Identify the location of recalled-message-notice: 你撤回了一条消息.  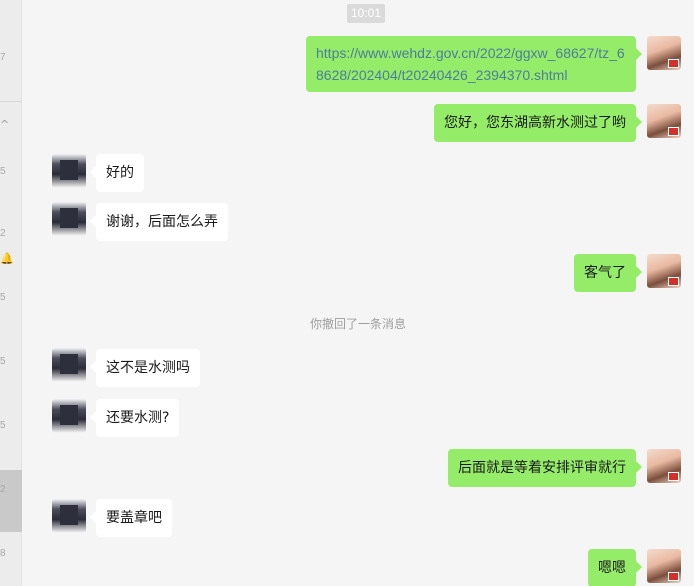
(357, 324).